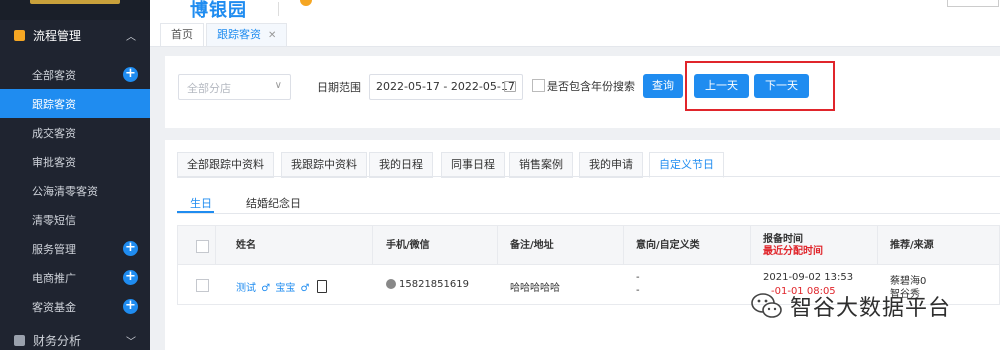  Describe the element at coordinates (401, 165) in the screenshot. I see `tab-my-schedule: 我的日程` at that location.